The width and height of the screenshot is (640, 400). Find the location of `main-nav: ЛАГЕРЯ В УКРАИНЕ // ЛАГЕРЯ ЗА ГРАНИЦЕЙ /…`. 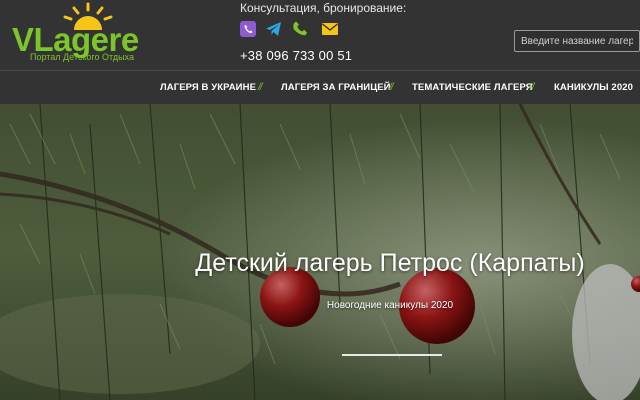

main-nav: ЛАГЕРЯ В УКРАИНЕ // ЛАГЕРЯ ЗА ГРАНИЦЕЙ /… is located at coordinates (320, 87).